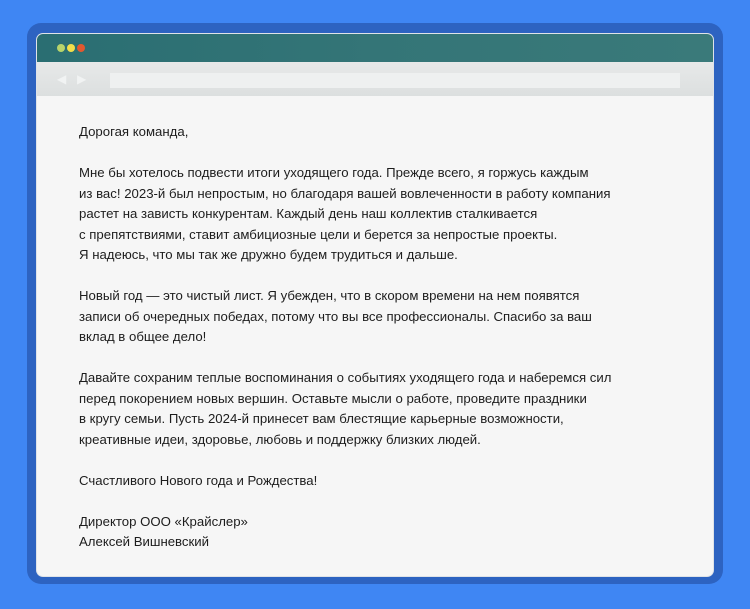  Describe the element at coordinates (395, 80) in the screenshot. I see `address-bar` at that location.